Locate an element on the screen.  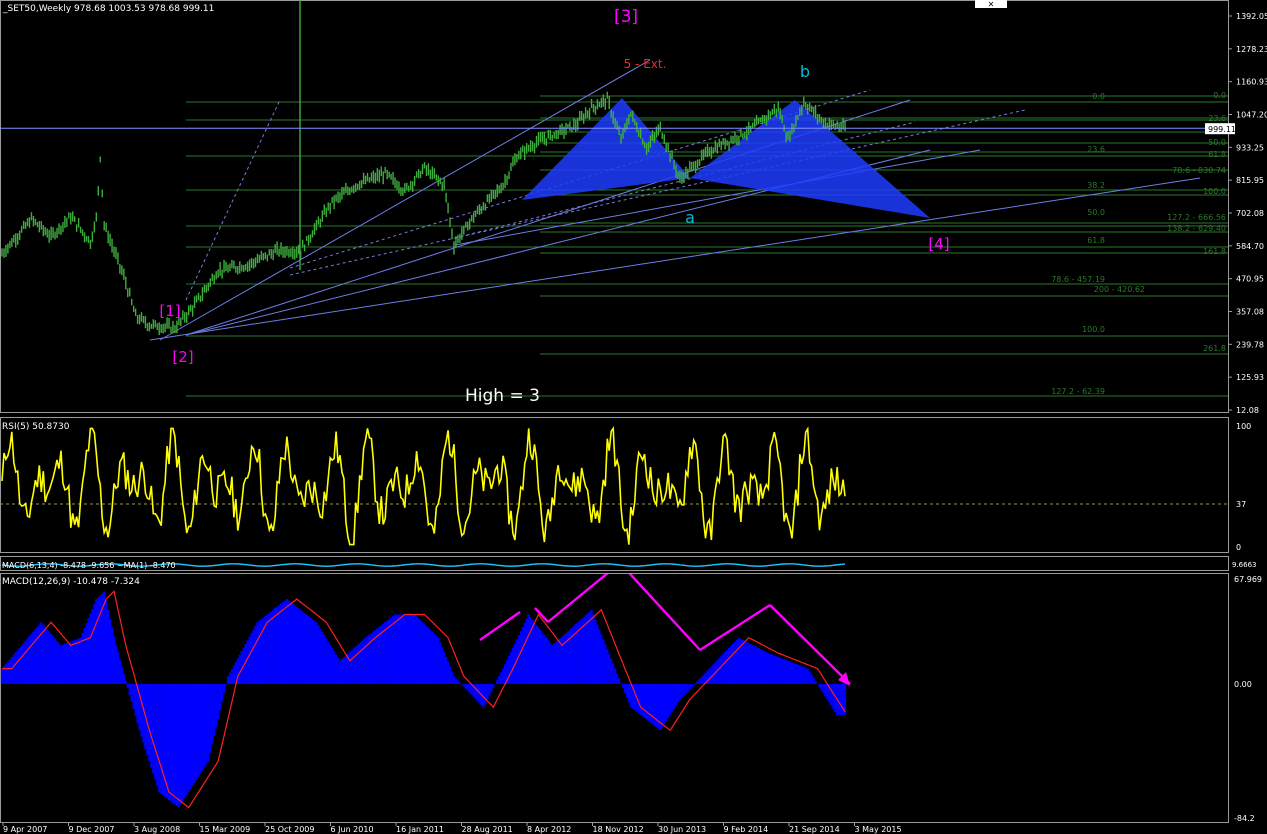
price-tick-label: 1160.93 is located at coordinates (1251, 82).